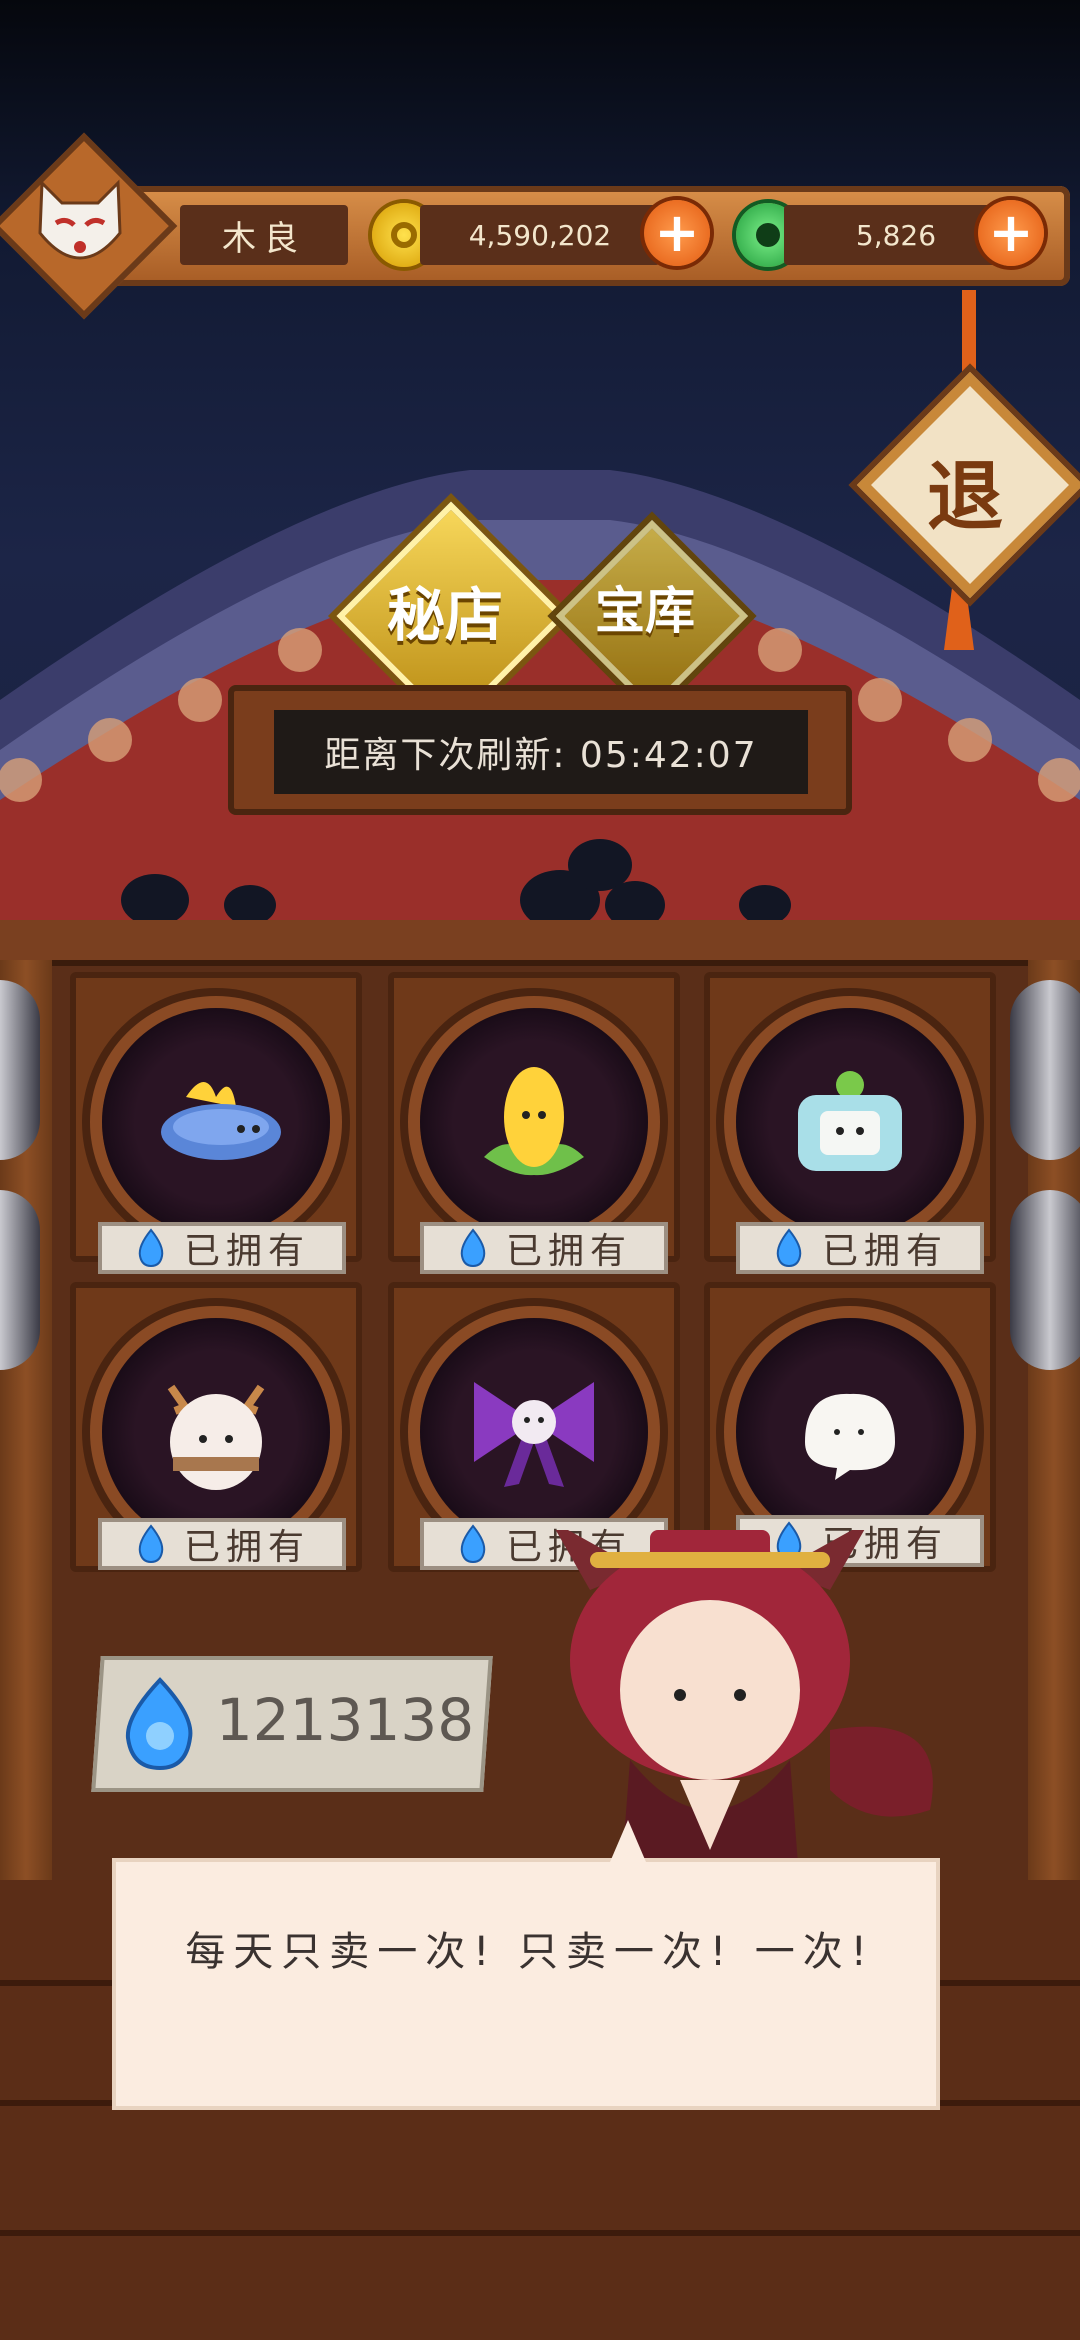  I want to click on tab-treasury-label: 宝库, so click(645, 607).